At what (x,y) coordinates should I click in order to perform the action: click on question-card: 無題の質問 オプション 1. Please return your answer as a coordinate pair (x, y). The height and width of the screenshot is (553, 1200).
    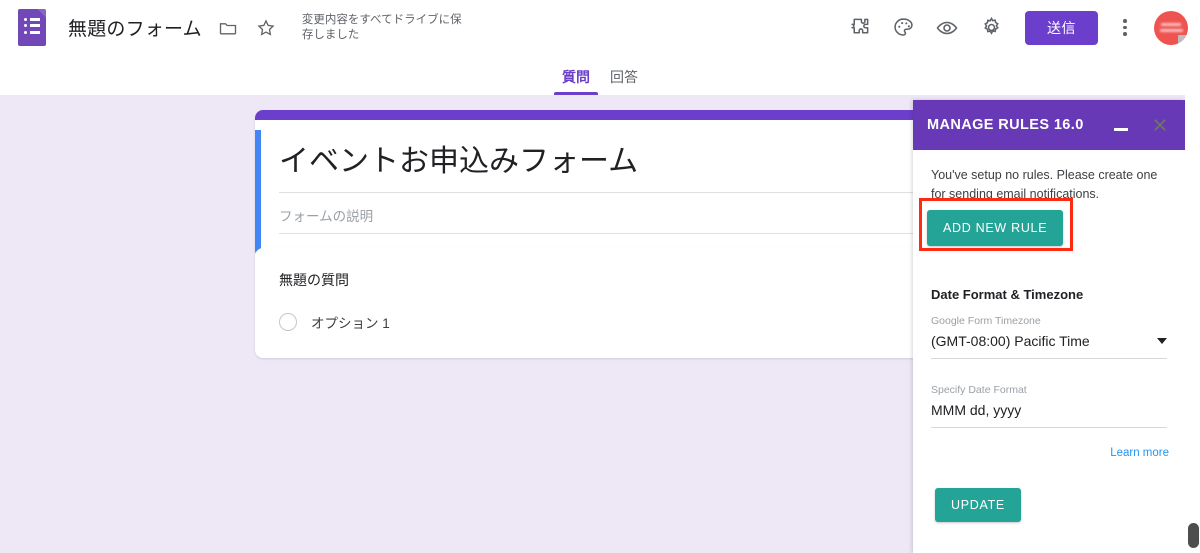
    Looking at the image, I should click on (600, 303).